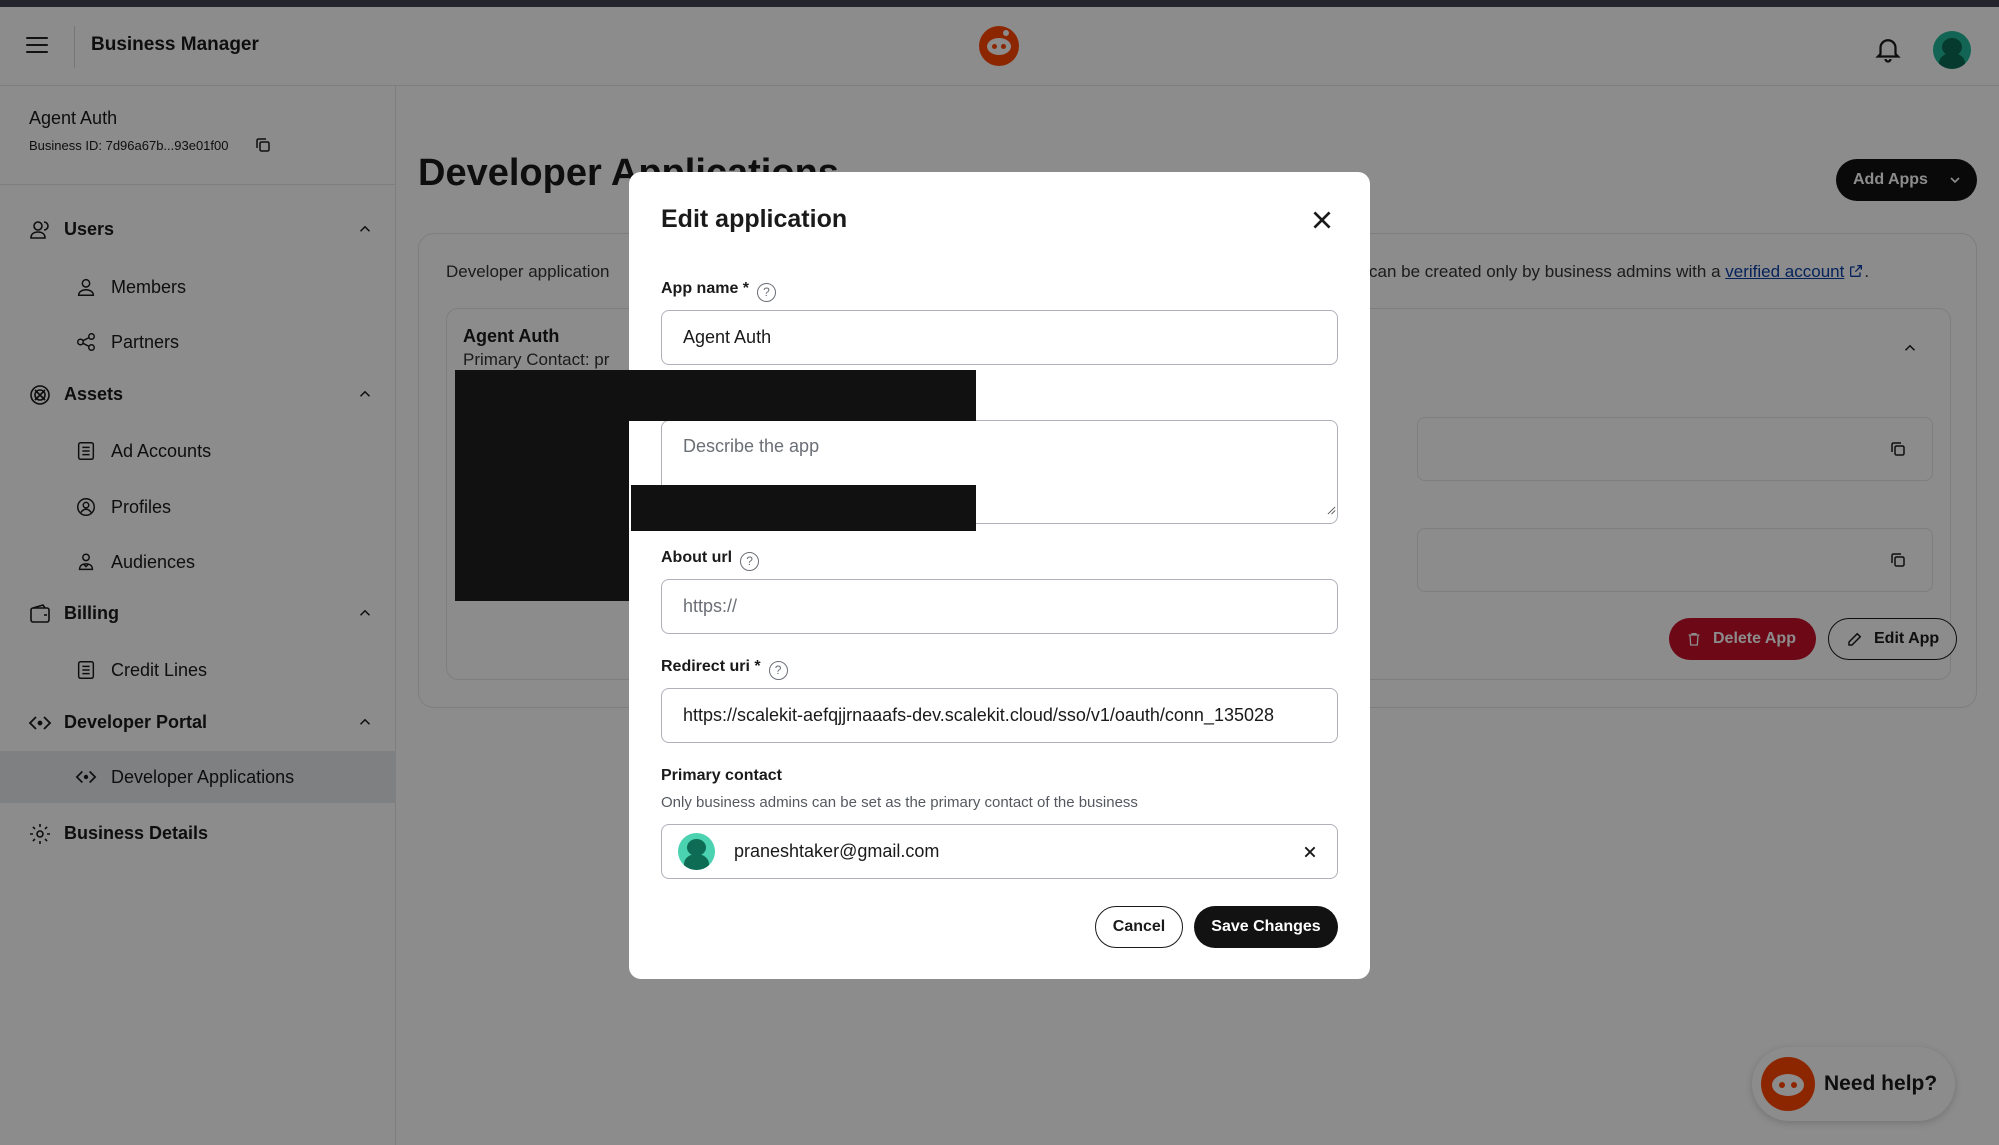 Image resolution: width=1999 pixels, height=1145 pixels. Describe the element at coordinates (710, 560) in the screenshot. I see `about-url-label: About url?` at that location.